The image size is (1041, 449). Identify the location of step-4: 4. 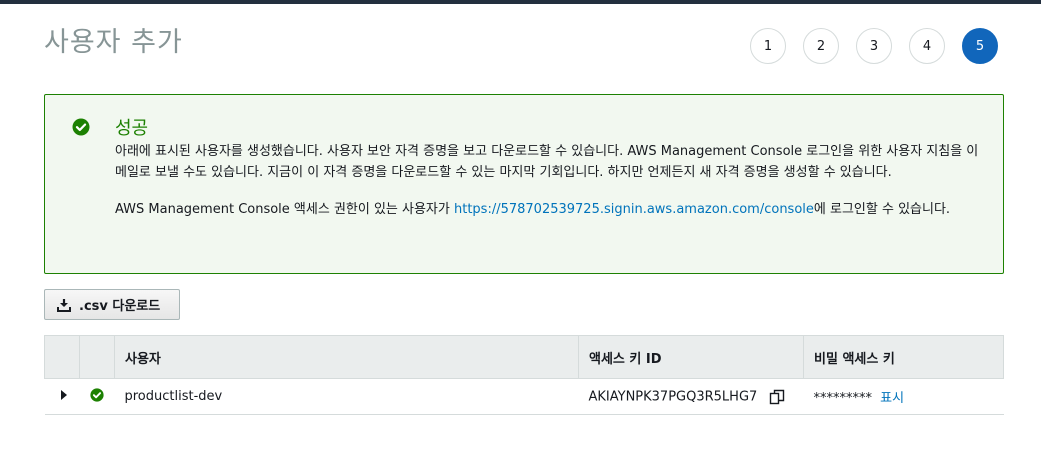
(927, 46).